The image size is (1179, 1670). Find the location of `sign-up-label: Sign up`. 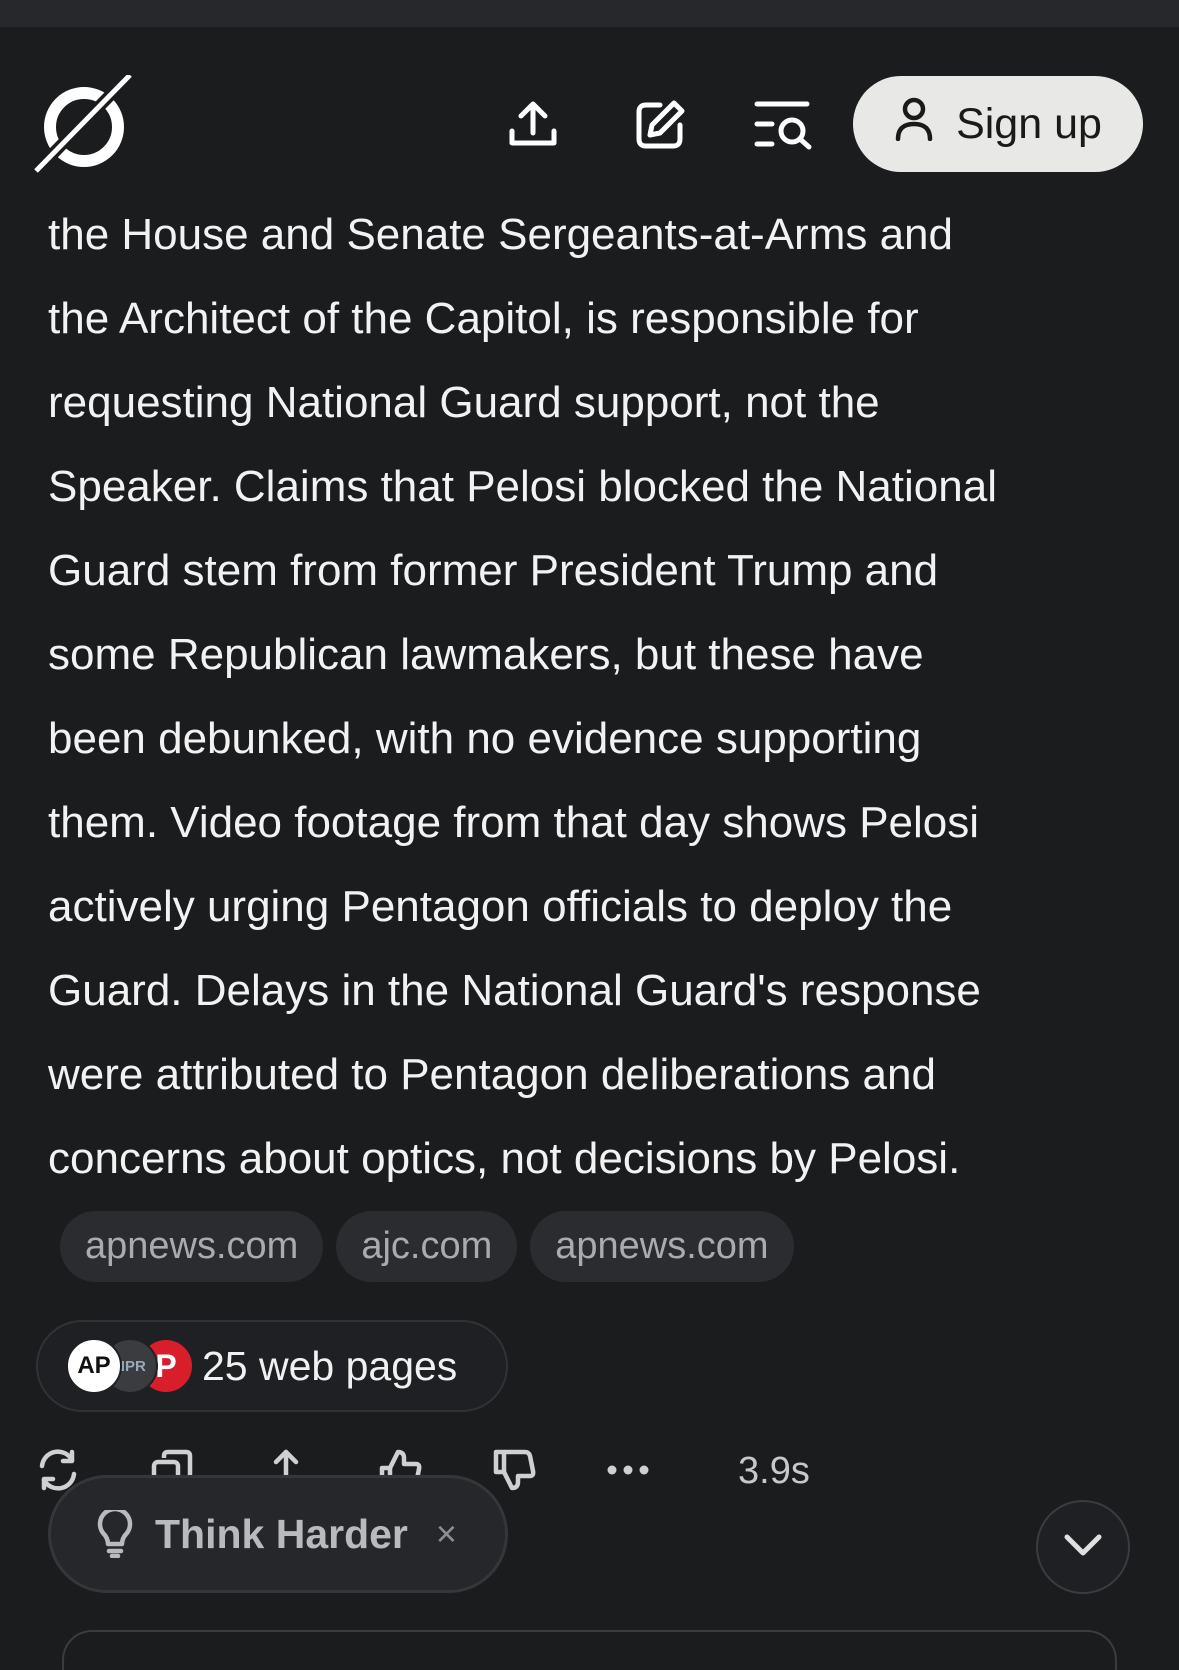

sign-up-label: Sign up is located at coordinates (1029, 123).